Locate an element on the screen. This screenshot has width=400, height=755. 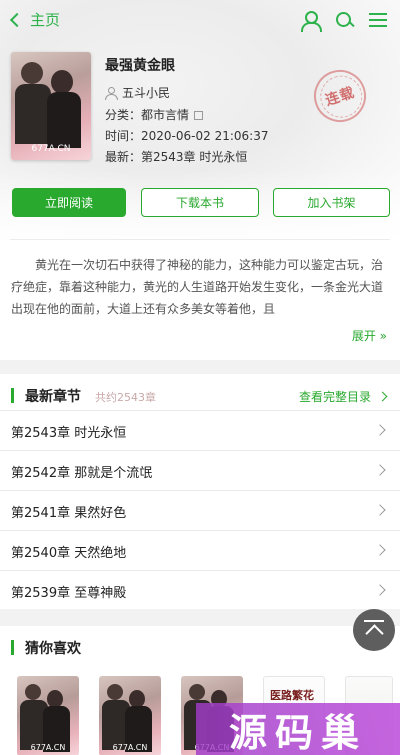
latest-chapters-header: 最新章节 共约2543章 查看完整目录 is located at coordinates (200, 393).